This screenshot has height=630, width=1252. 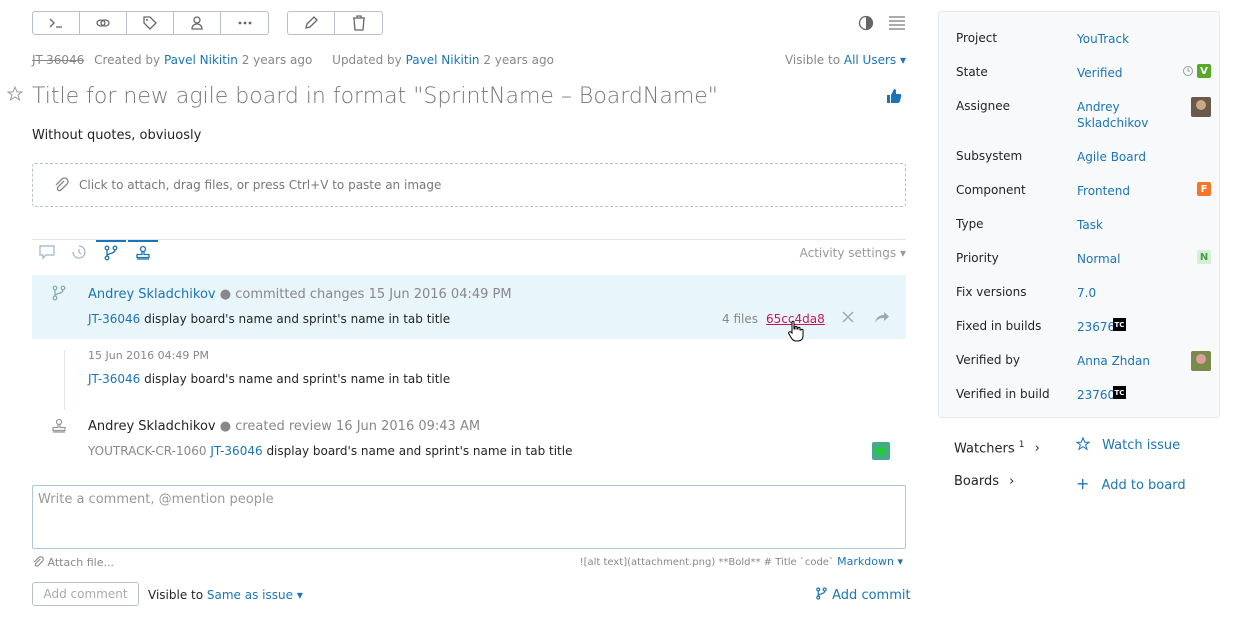 What do you see at coordinates (848, 253) in the screenshot?
I see `activity-settings-label: Activity settings` at bounding box center [848, 253].